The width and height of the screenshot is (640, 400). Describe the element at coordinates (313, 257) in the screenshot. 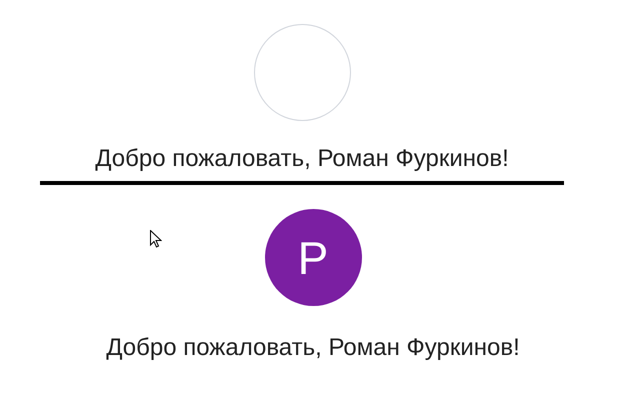

I see `avatar-initial: Р` at that location.